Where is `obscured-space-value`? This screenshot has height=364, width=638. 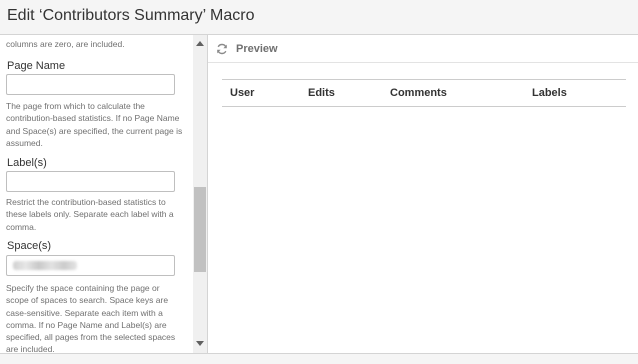
obscured-space-value is located at coordinates (45, 265).